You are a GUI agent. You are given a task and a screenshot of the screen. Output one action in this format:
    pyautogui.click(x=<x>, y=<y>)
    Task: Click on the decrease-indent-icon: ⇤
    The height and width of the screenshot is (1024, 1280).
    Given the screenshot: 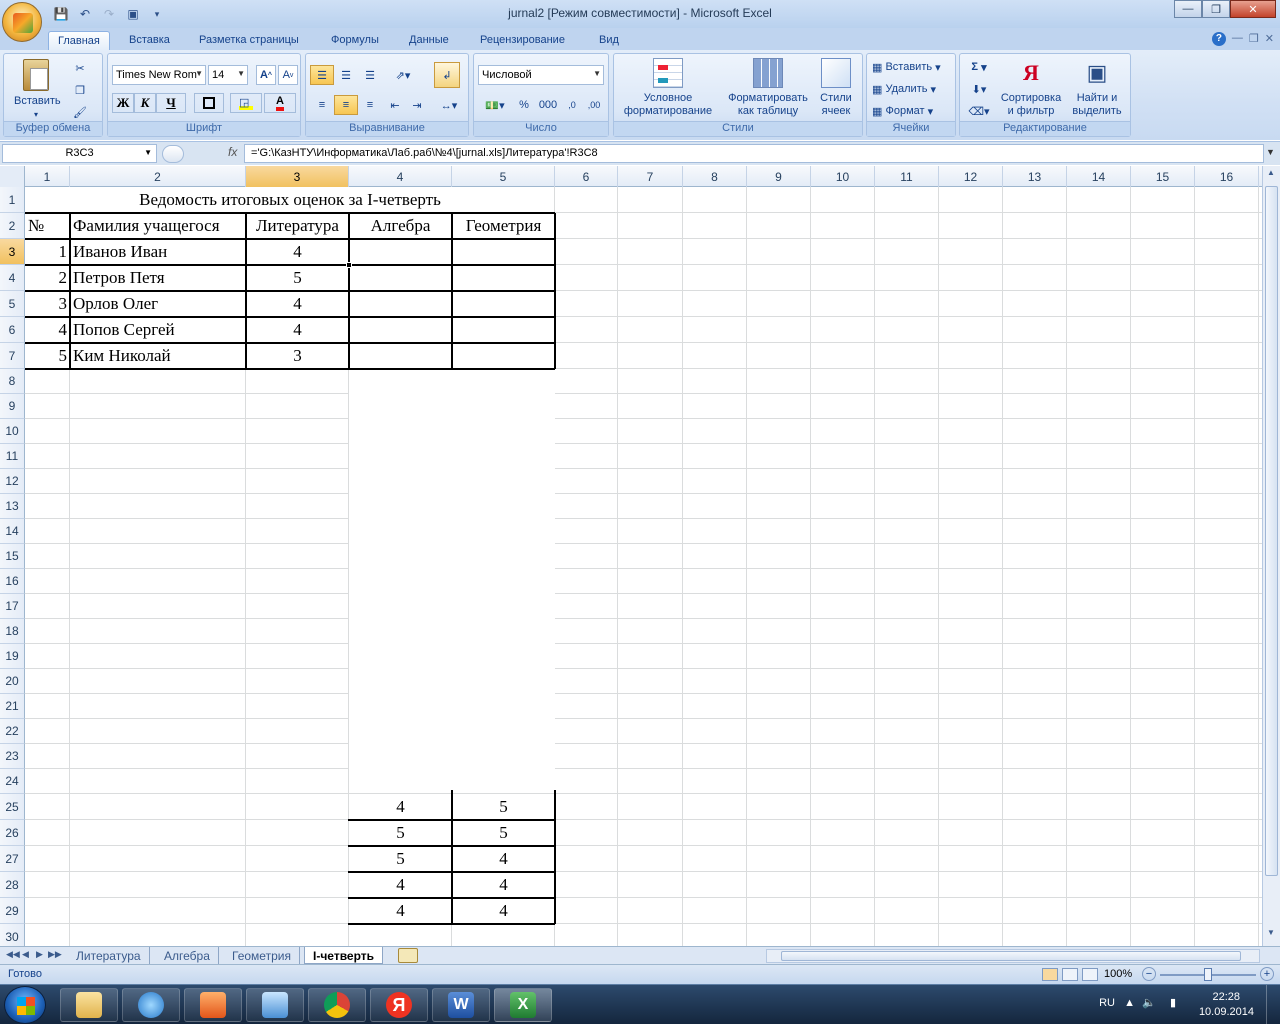 What is the action you would take?
    pyautogui.click(x=395, y=105)
    